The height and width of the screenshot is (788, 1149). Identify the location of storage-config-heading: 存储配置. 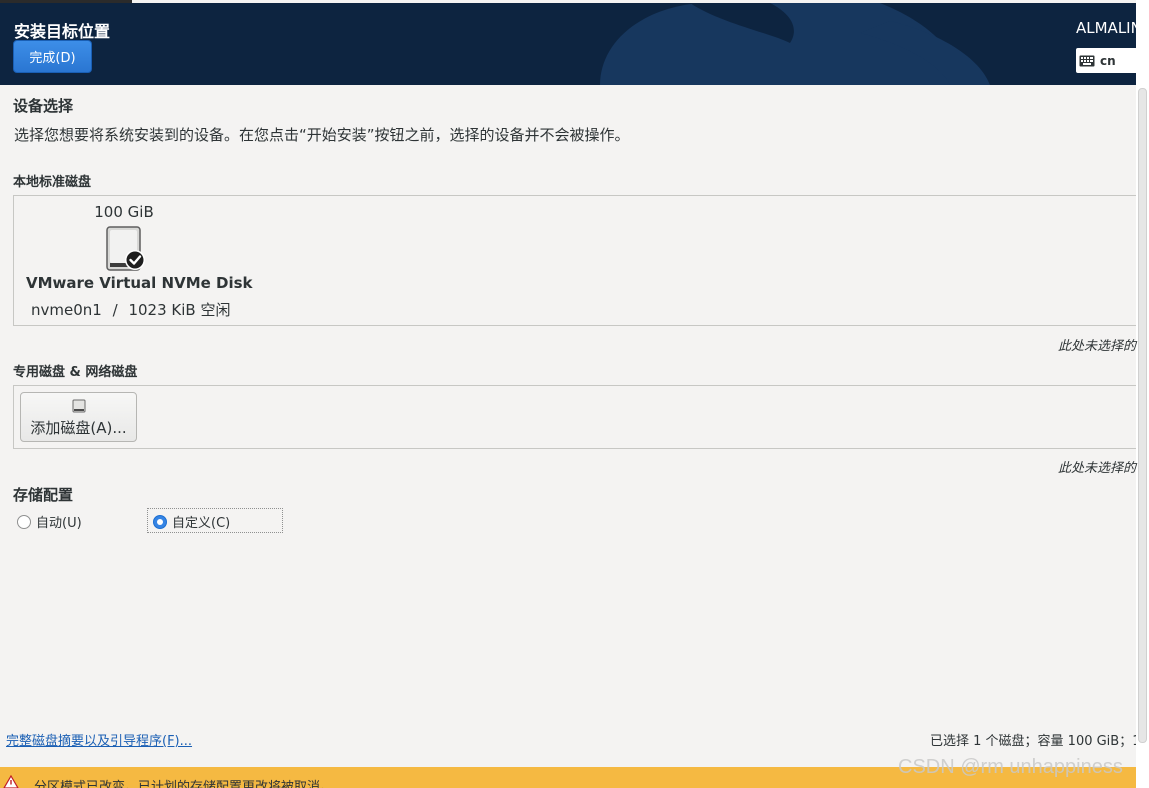
(43, 495).